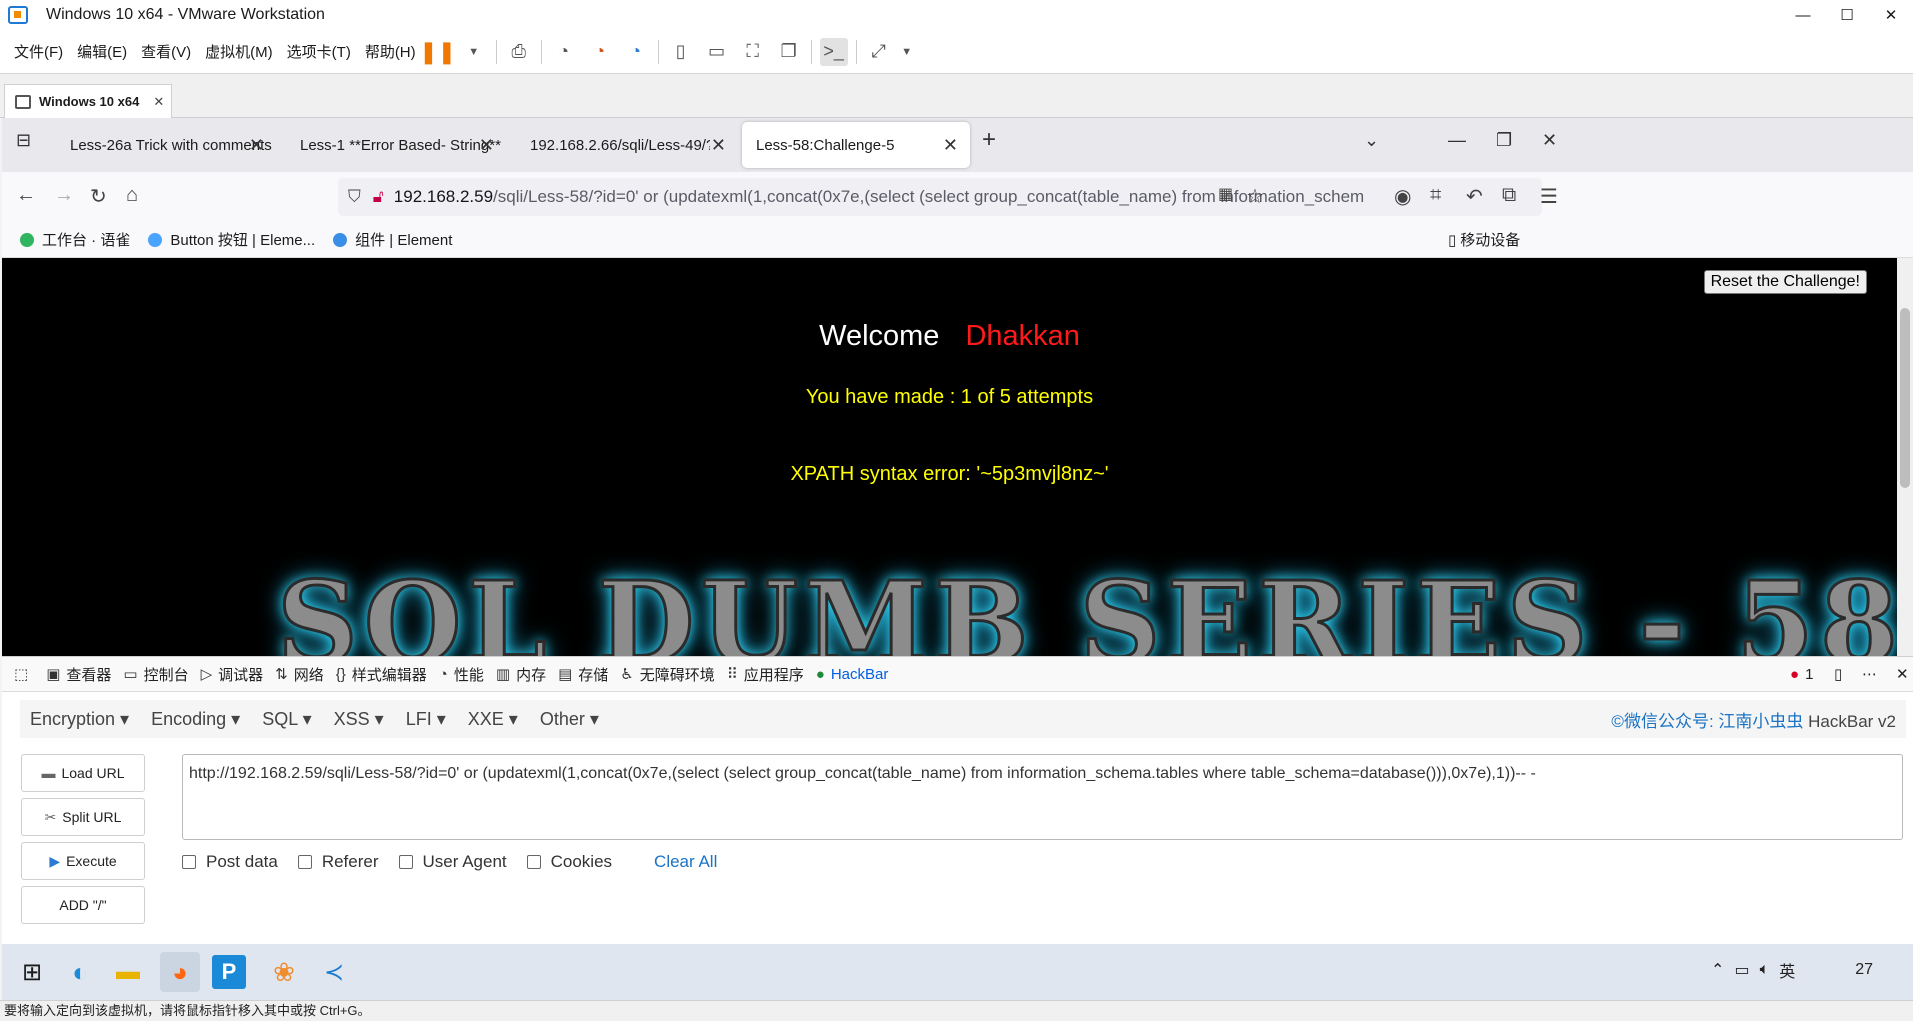  I want to click on menu-edit: 编辑(E), so click(102, 51).